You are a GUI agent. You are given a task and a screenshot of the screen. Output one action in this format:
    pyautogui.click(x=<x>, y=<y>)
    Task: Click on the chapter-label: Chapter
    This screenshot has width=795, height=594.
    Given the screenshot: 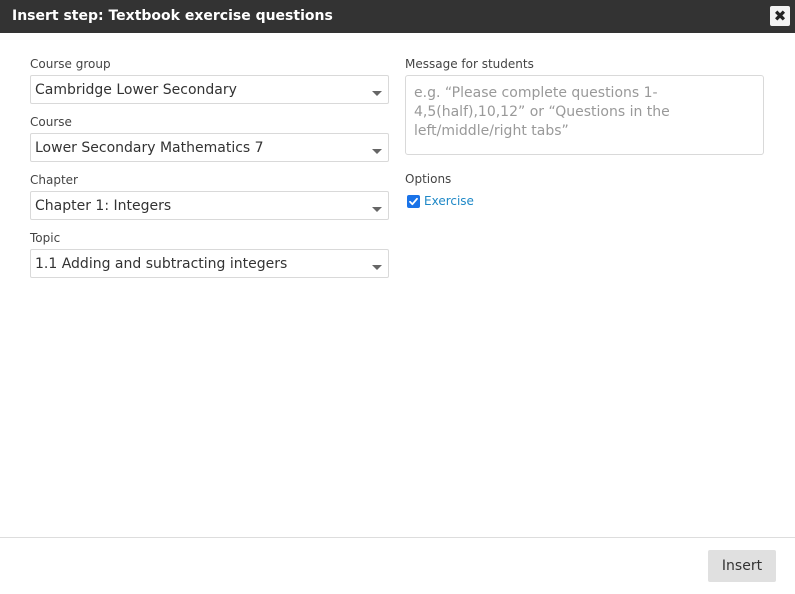 What is the action you would take?
    pyautogui.click(x=54, y=180)
    